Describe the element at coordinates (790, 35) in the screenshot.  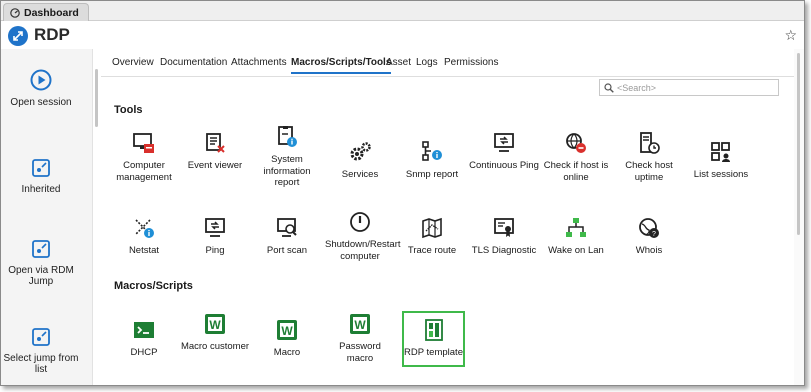
I see `star-icon: ☆` at that location.